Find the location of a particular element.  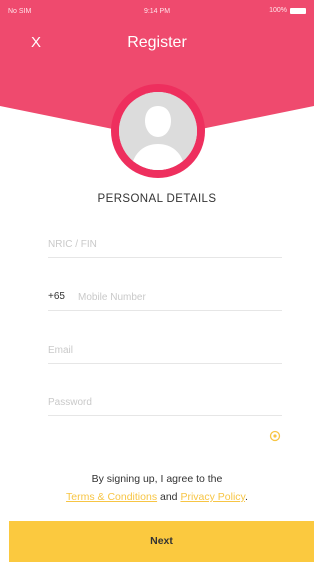

battery-status: 100% is located at coordinates (287, 10).